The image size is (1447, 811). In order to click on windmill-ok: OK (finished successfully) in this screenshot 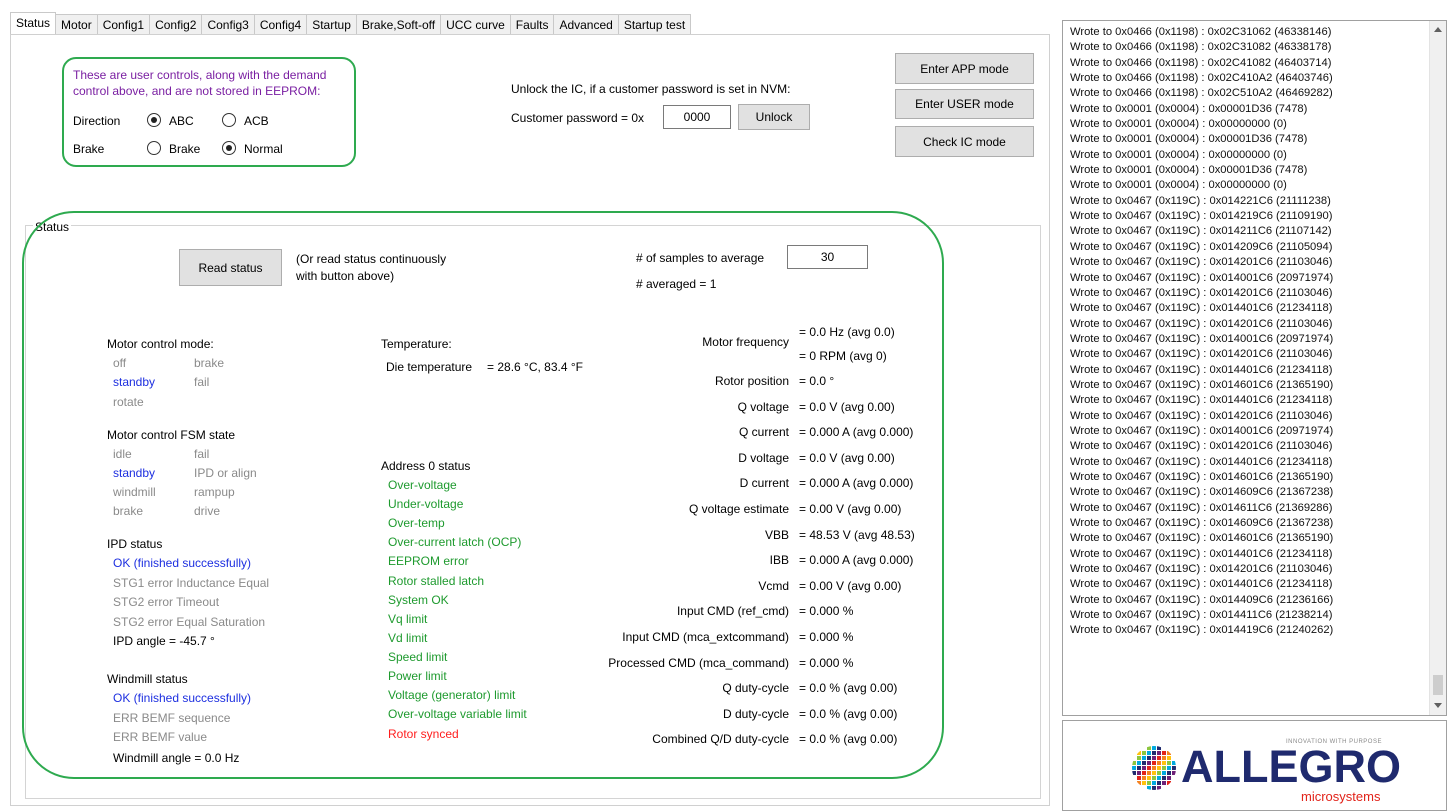, I will do `click(182, 698)`.